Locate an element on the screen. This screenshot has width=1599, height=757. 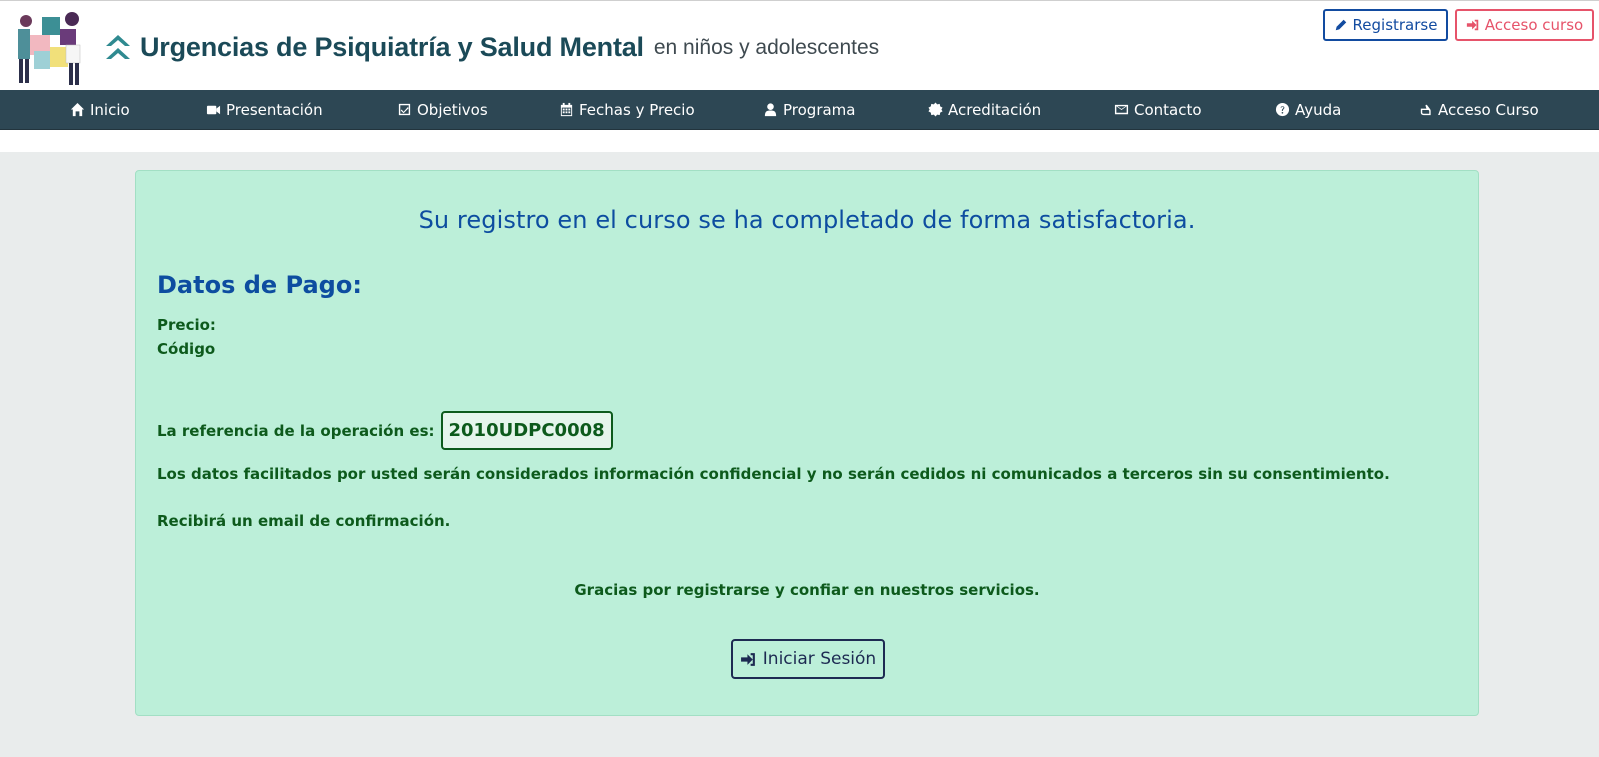
nav-item-label: Fechas y Precio is located at coordinates (637, 109).